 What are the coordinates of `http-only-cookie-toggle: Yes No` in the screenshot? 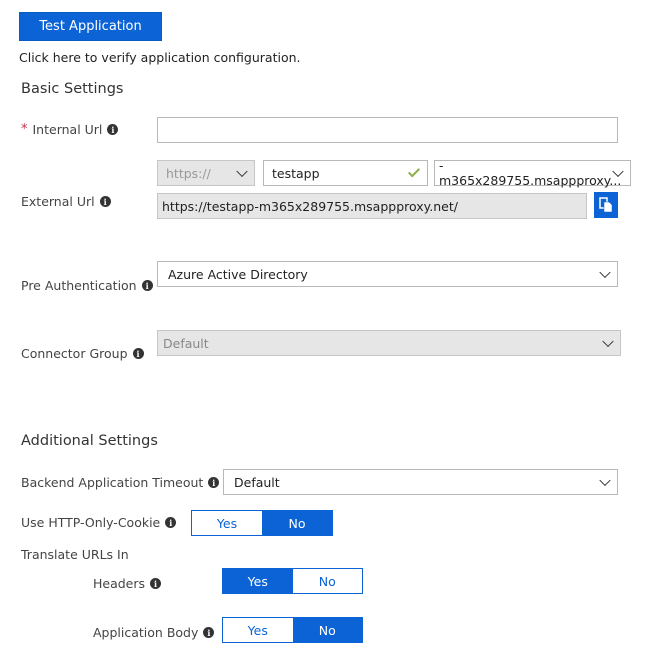 It's located at (262, 523).